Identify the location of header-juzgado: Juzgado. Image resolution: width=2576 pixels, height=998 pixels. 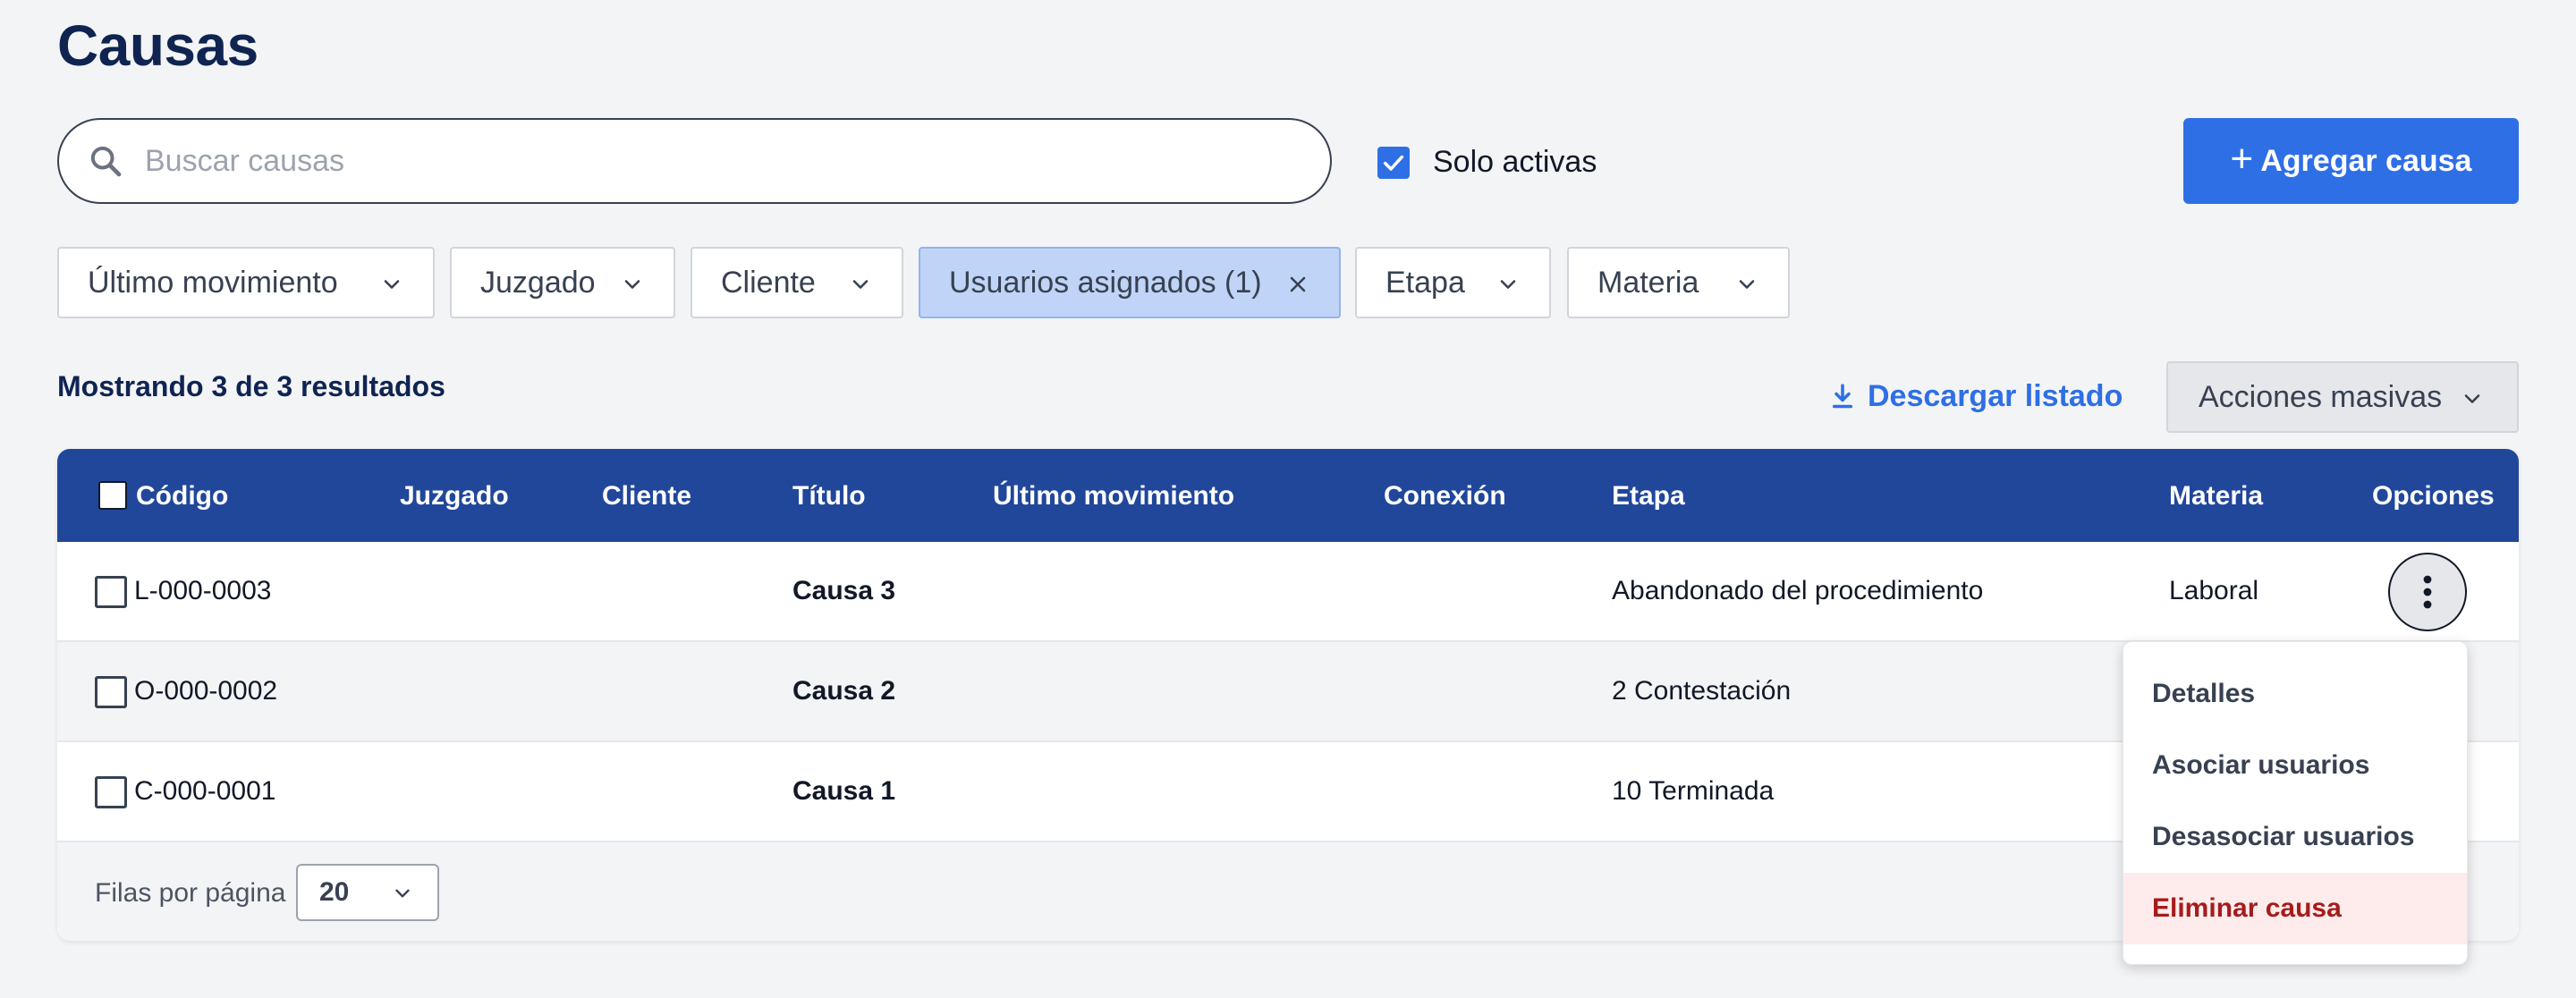
(454, 496).